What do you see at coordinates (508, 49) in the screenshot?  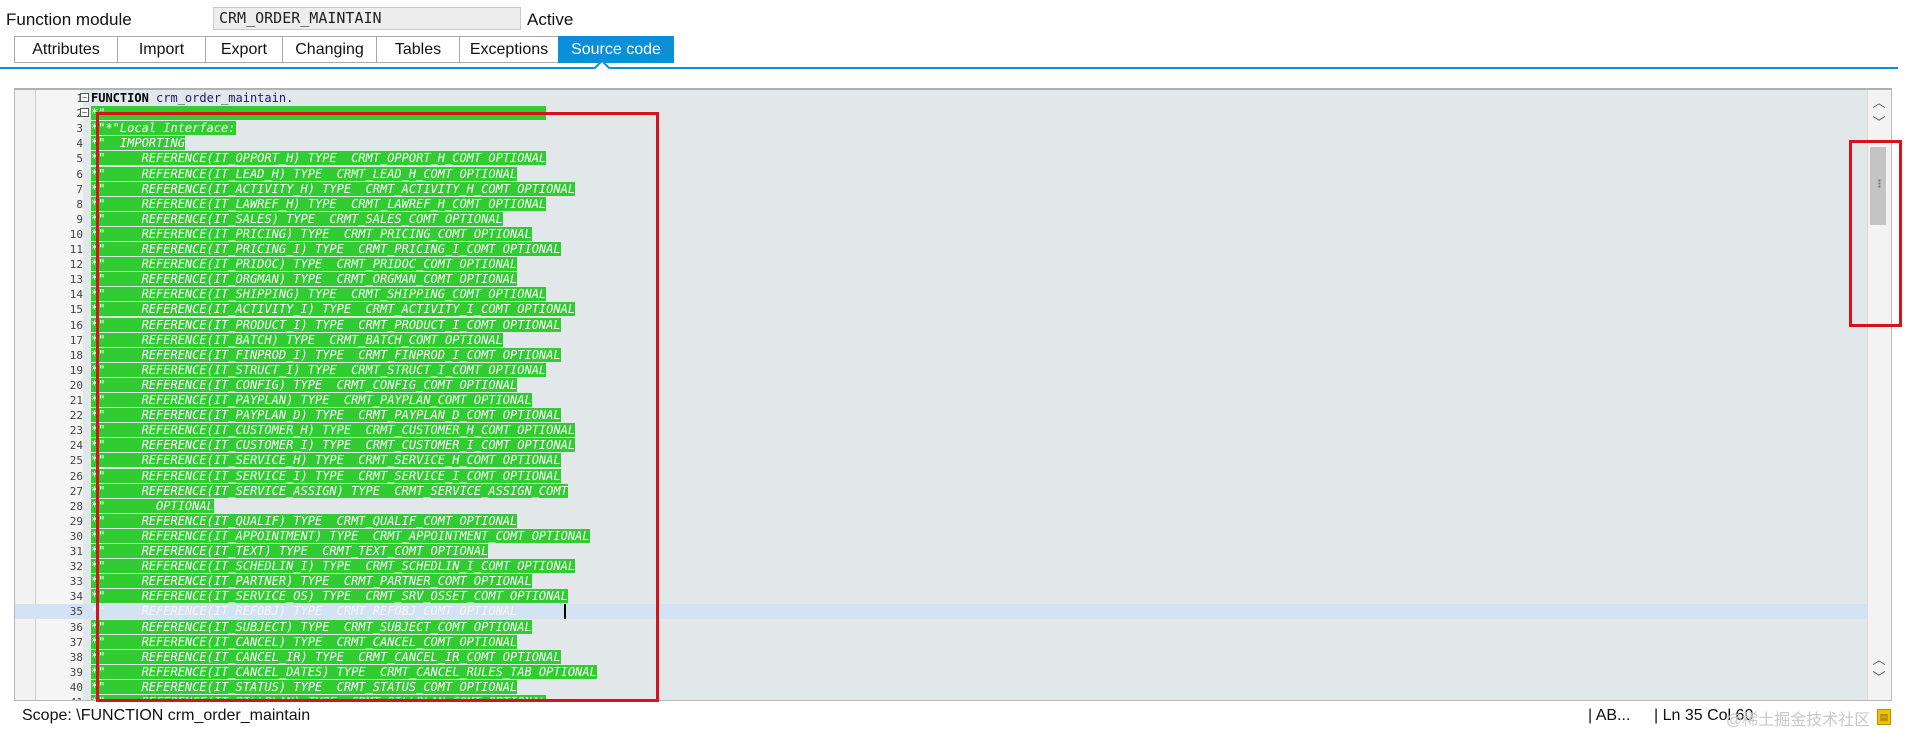 I see `tab-exceptions: Exceptions` at bounding box center [508, 49].